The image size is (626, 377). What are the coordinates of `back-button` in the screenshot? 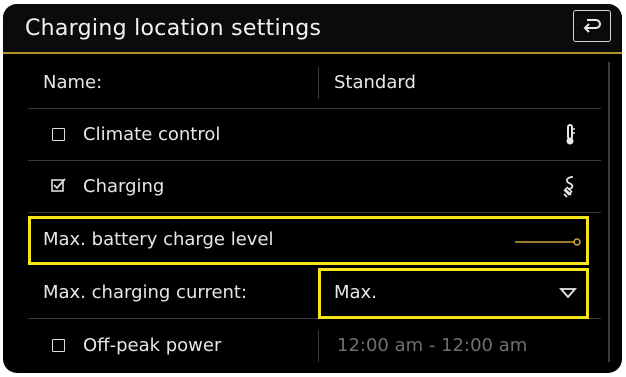 It's located at (592, 26).